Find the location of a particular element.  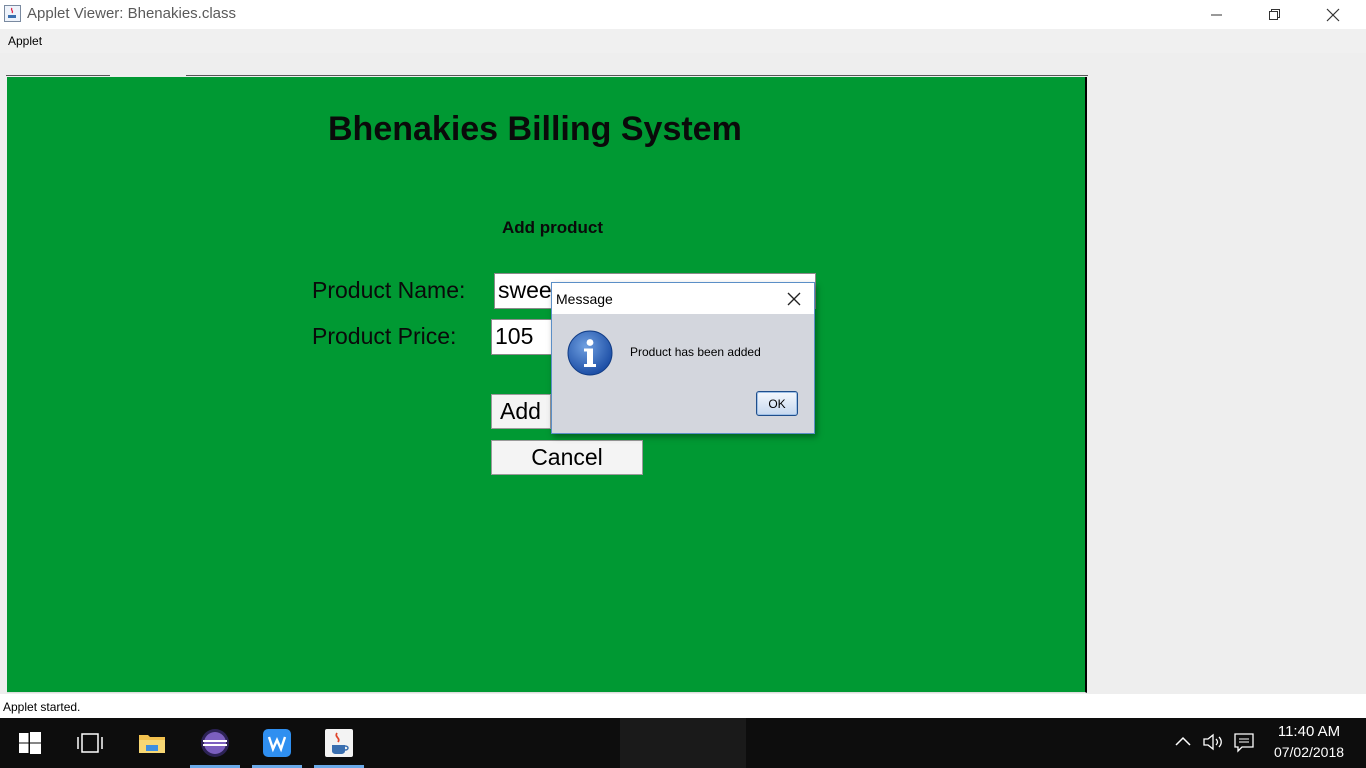

eclipse-button is located at coordinates (215, 743).